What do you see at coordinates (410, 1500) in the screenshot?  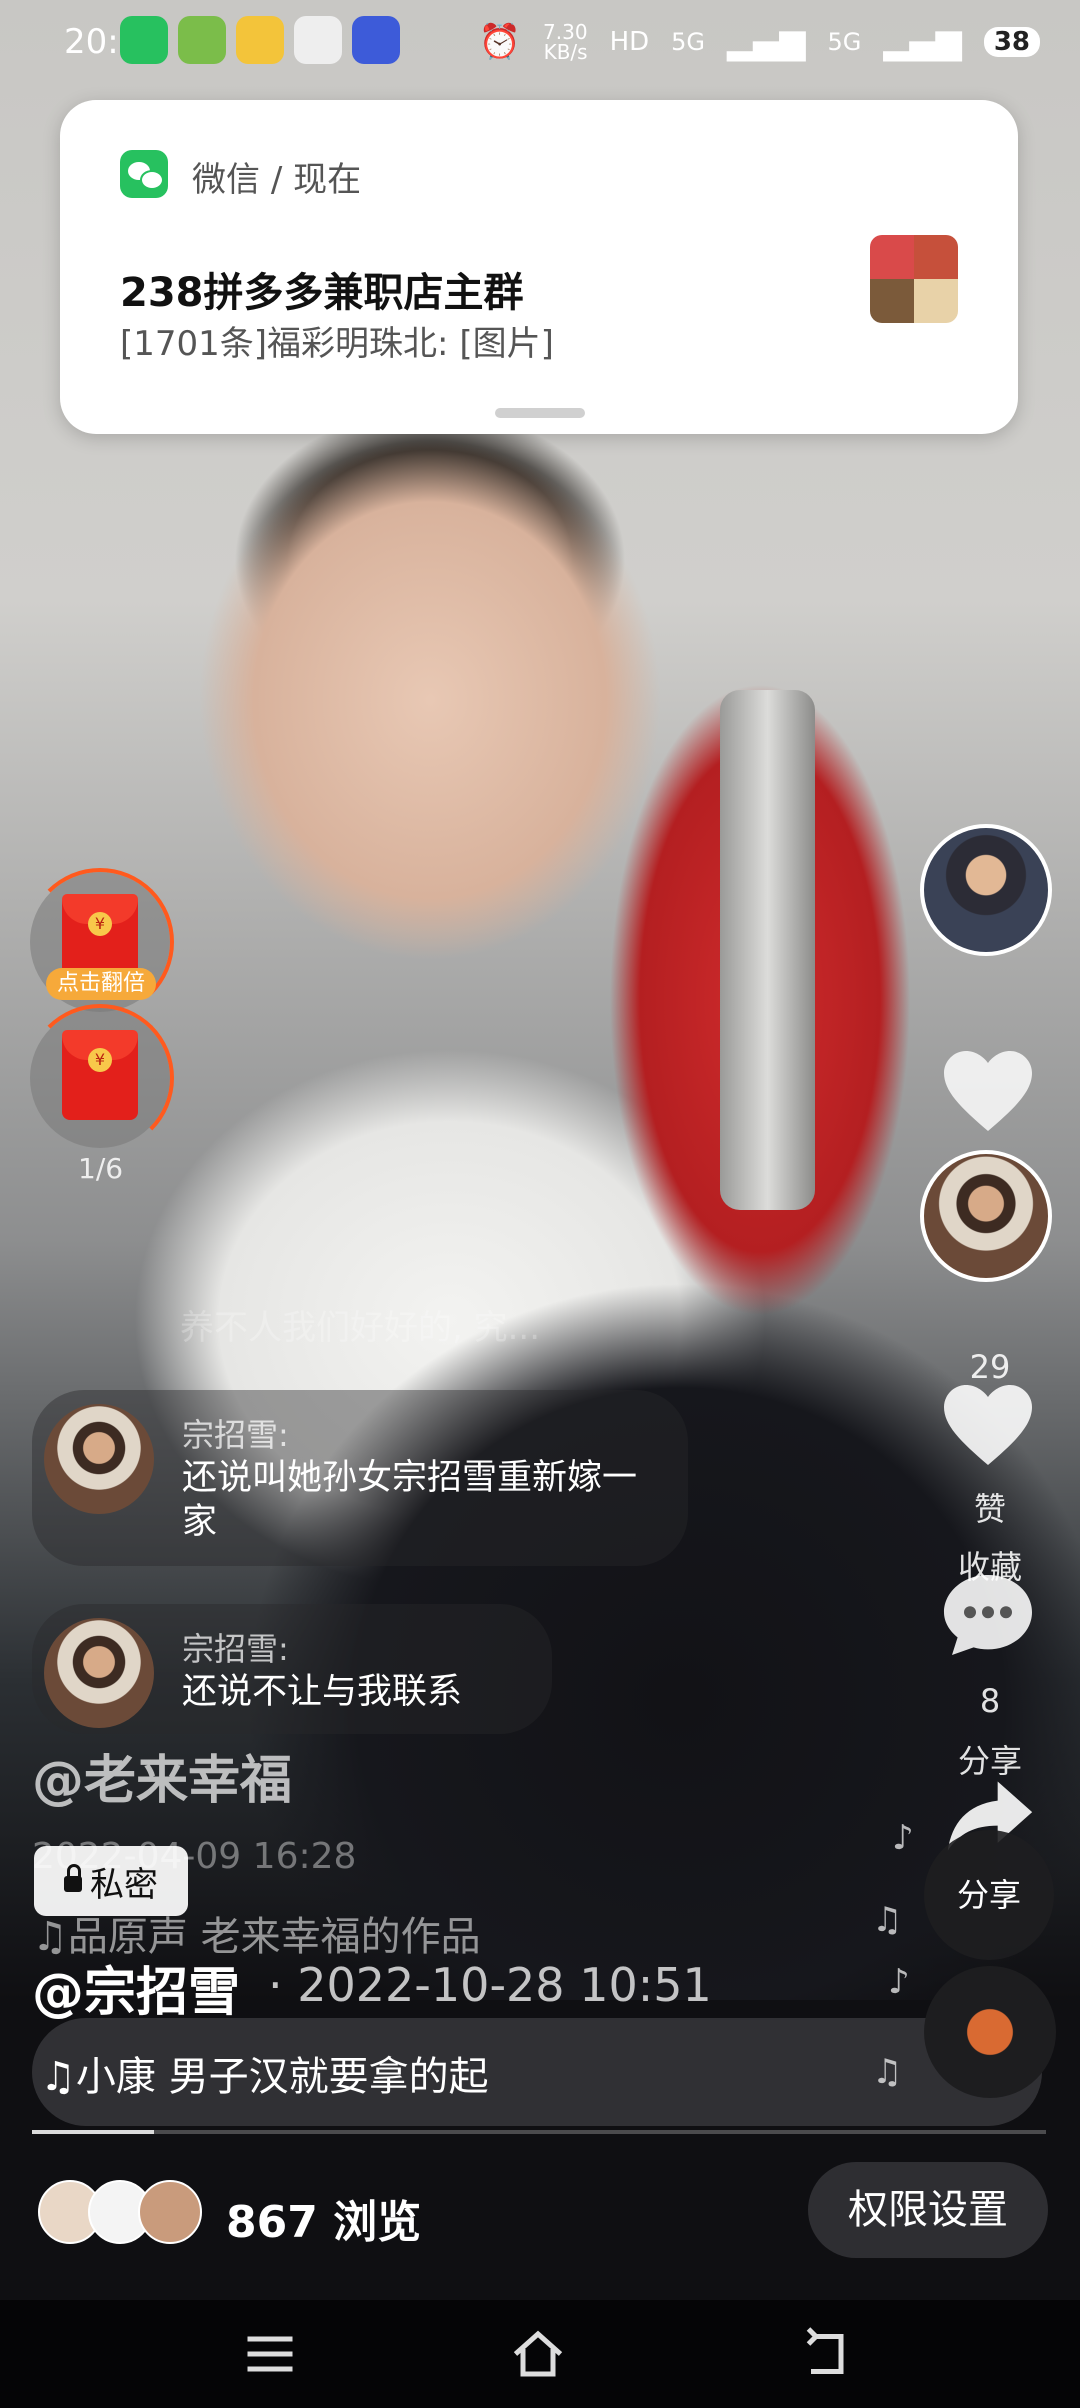 I see `comment-text: 还说叫她孙女宗招雪重新嫁一家` at bounding box center [410, 1500].